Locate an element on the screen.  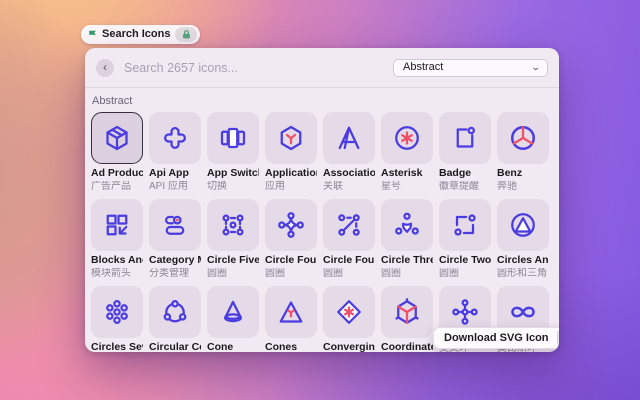
search-header: ‹ Abstract ⌄ is located at coordinates (322, 68).